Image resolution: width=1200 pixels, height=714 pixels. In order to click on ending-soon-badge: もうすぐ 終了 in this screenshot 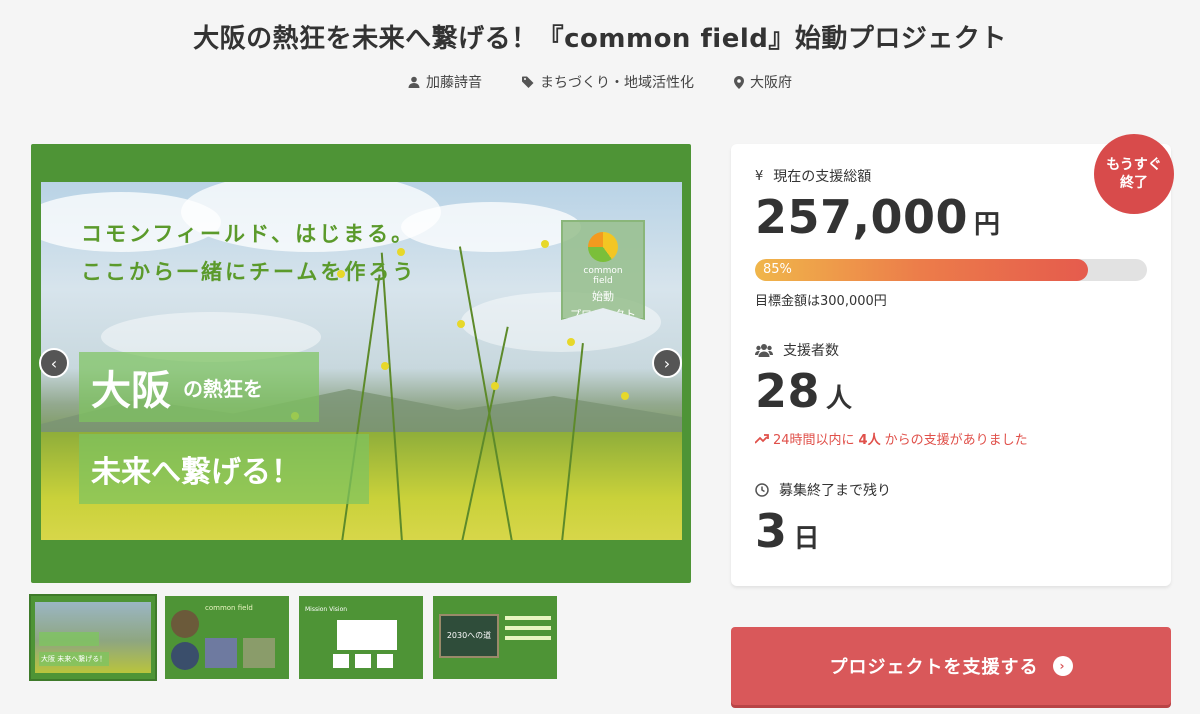, I will do `click(1134, 174)`.